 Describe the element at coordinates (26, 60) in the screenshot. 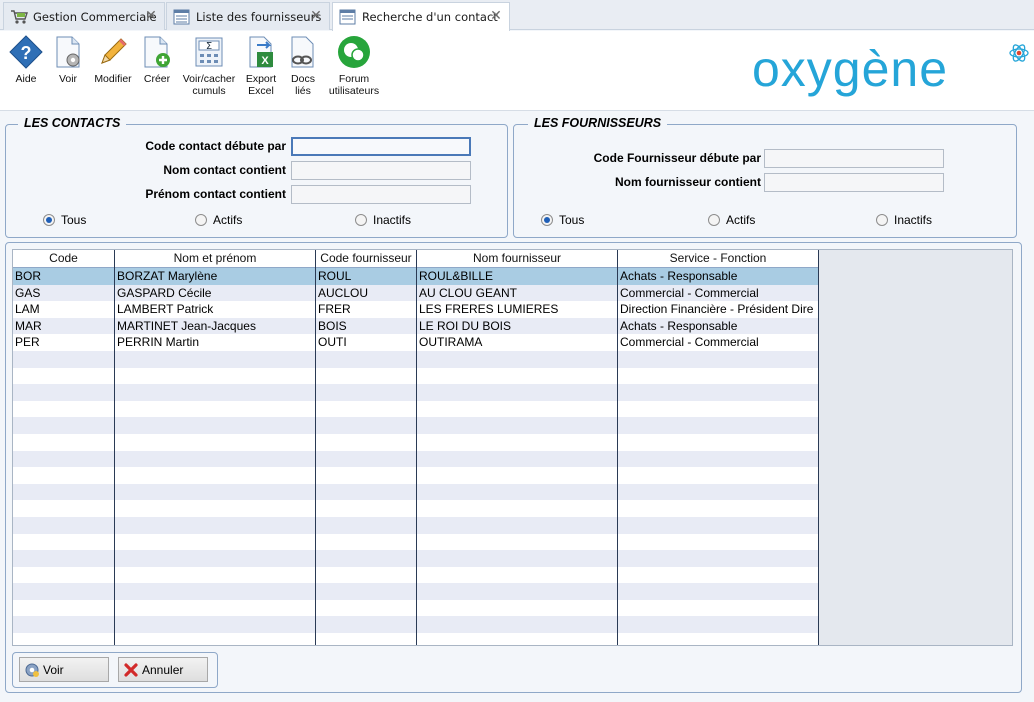

I see `aide-button: ? Aide` at that location.